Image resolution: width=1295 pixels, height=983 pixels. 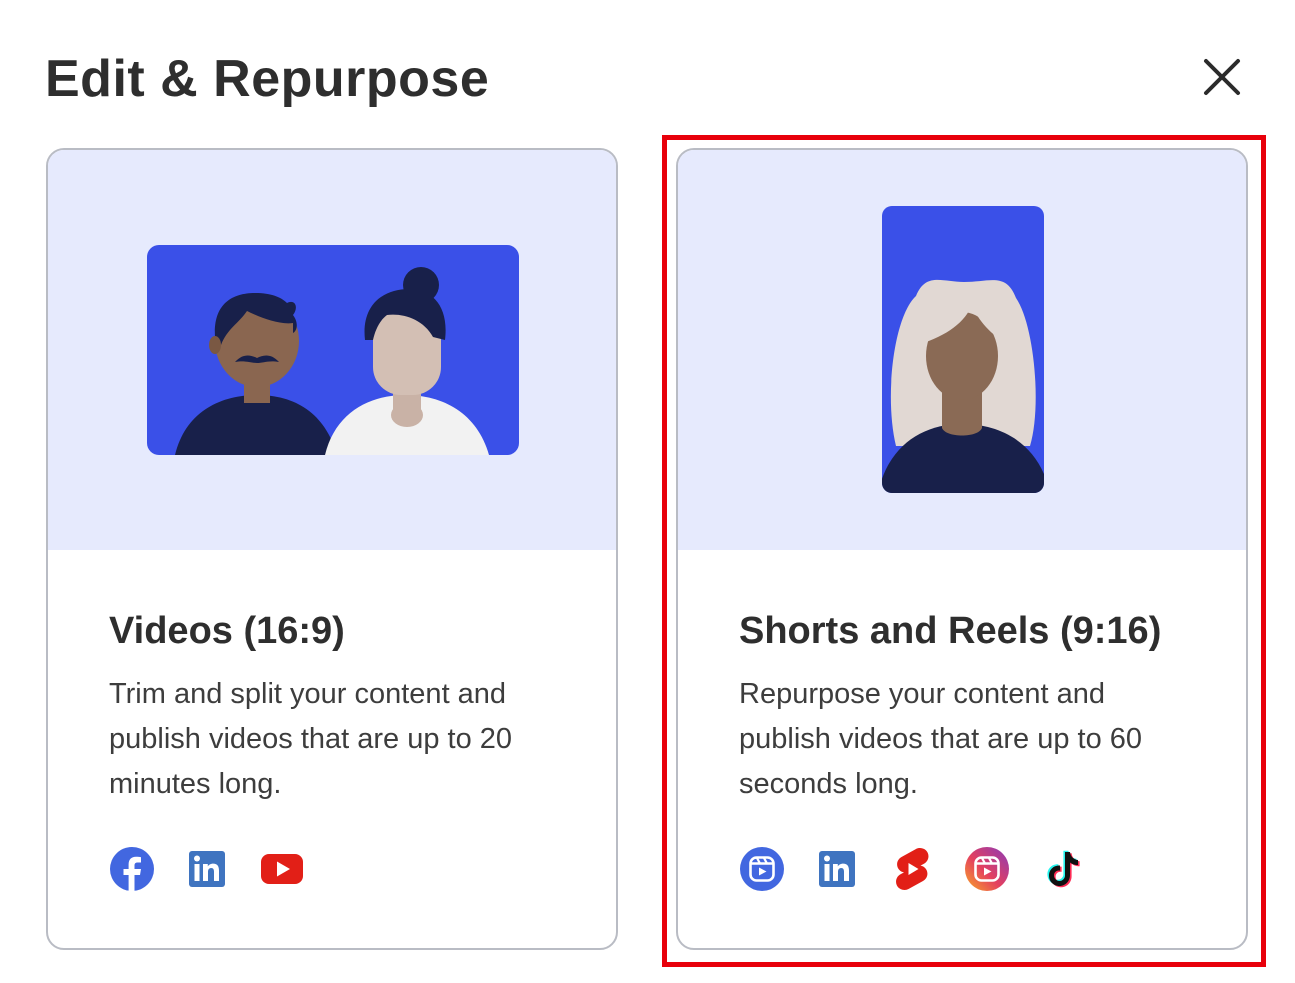 I want to click on videos-platform-icons, so click(x=221, y=869).